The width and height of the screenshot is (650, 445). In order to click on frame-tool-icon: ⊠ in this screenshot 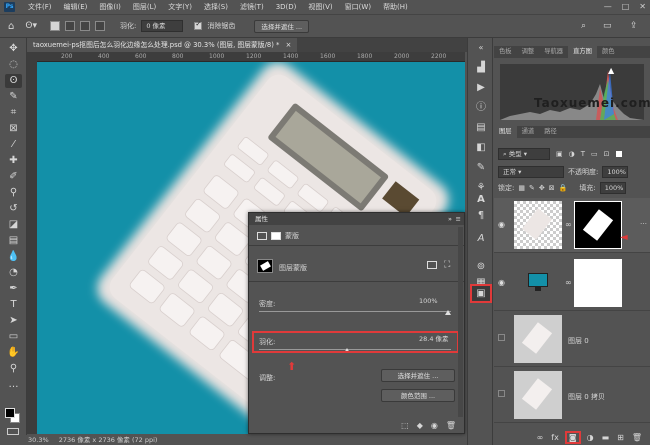, I will do `click(13, 129)`.